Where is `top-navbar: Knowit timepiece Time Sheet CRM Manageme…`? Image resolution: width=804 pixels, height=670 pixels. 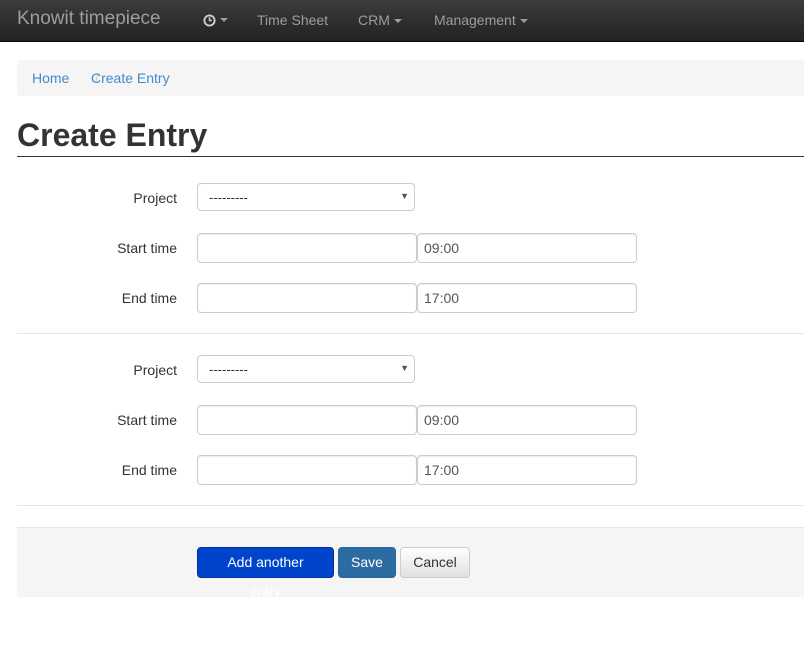
top-navbar: Knowit timepiece Time Sheet CRM Manageme… is located at coordinates (402, 21).